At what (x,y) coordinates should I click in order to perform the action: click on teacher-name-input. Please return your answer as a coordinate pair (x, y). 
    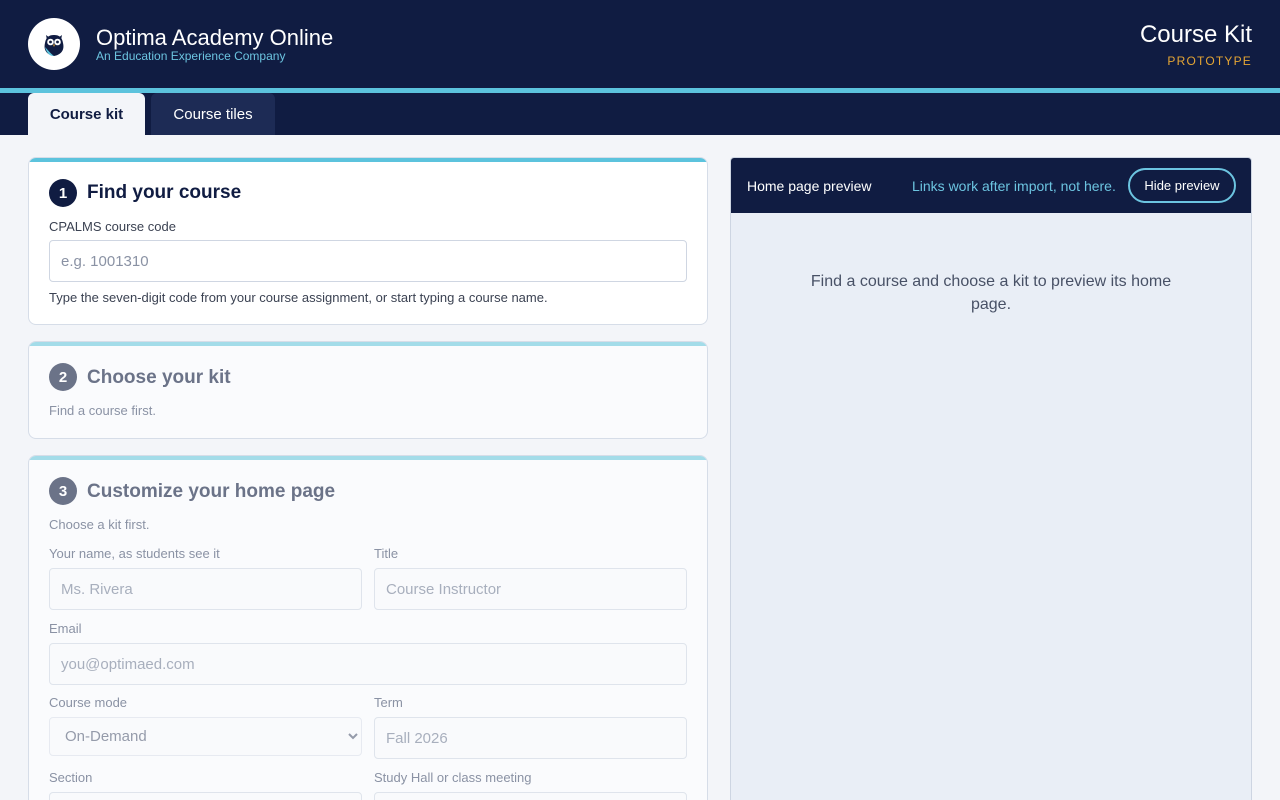
    Looking at the image, I should click on (205, 589).